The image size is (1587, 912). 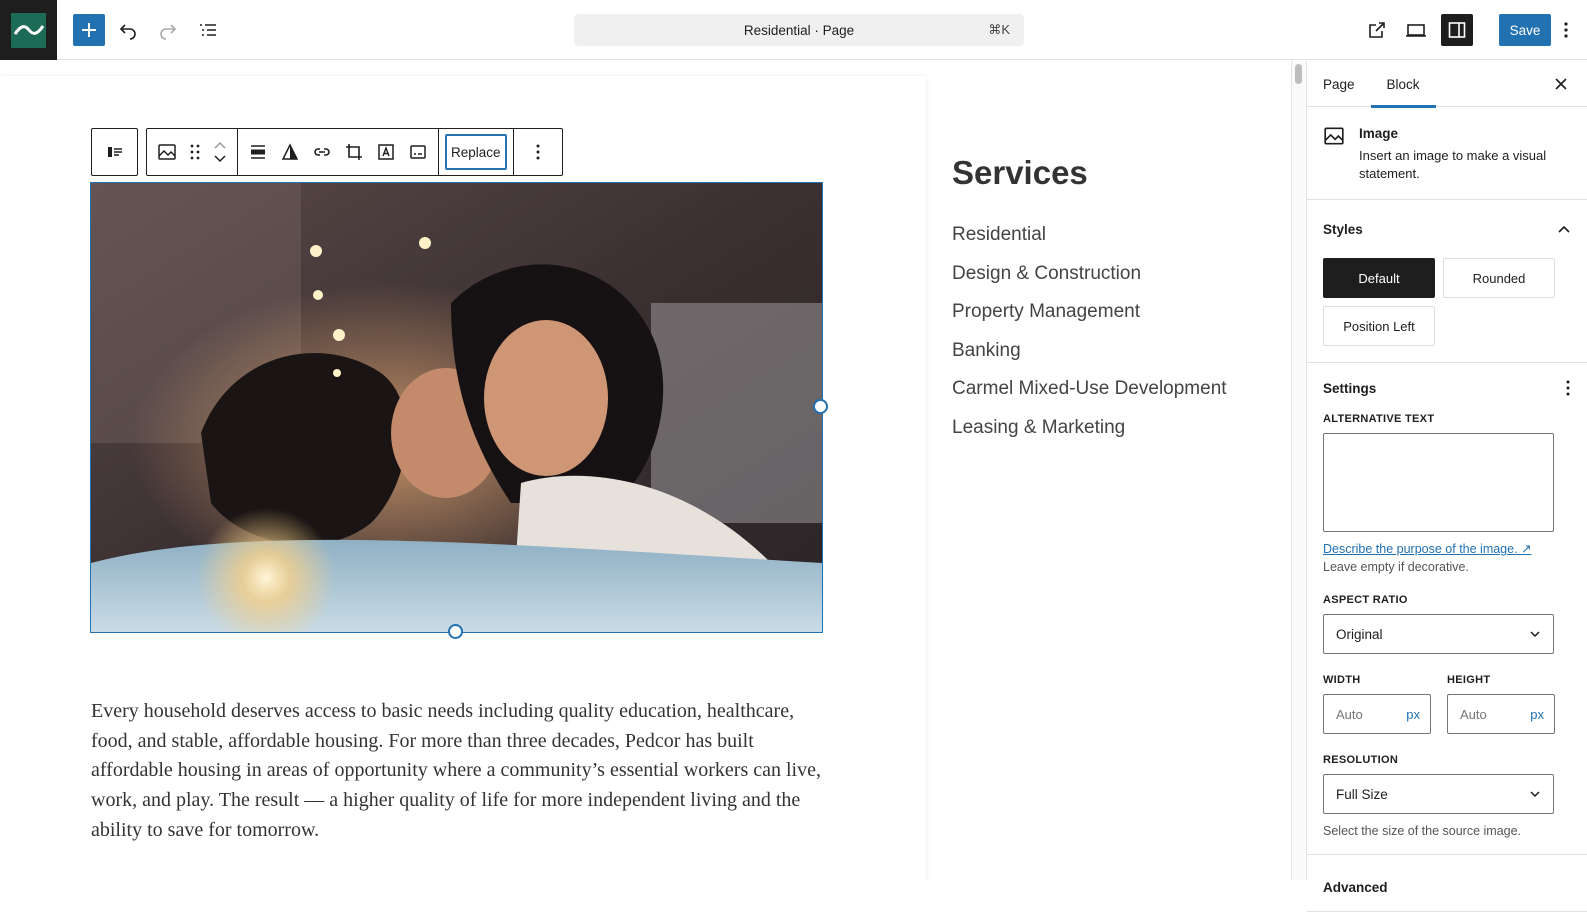 I want to click on styles-panel-toggle: Styles, so click(x=1447, y=229).